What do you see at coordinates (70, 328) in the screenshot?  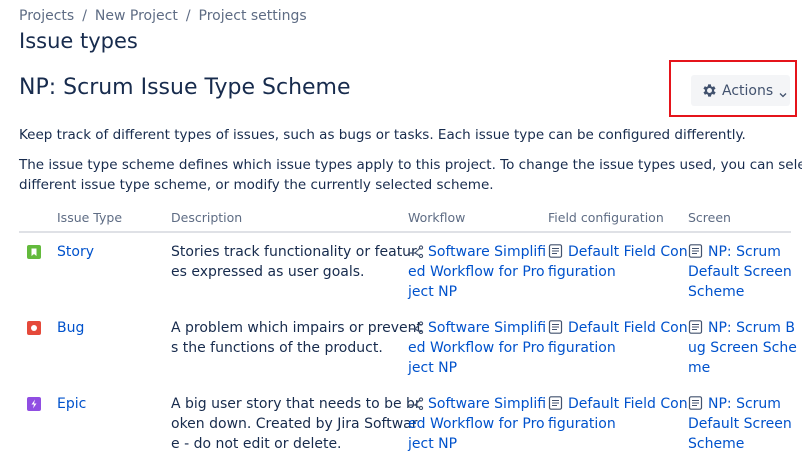 I see `issue-type-link-bug: Bug` at bounding box center [70, 328].